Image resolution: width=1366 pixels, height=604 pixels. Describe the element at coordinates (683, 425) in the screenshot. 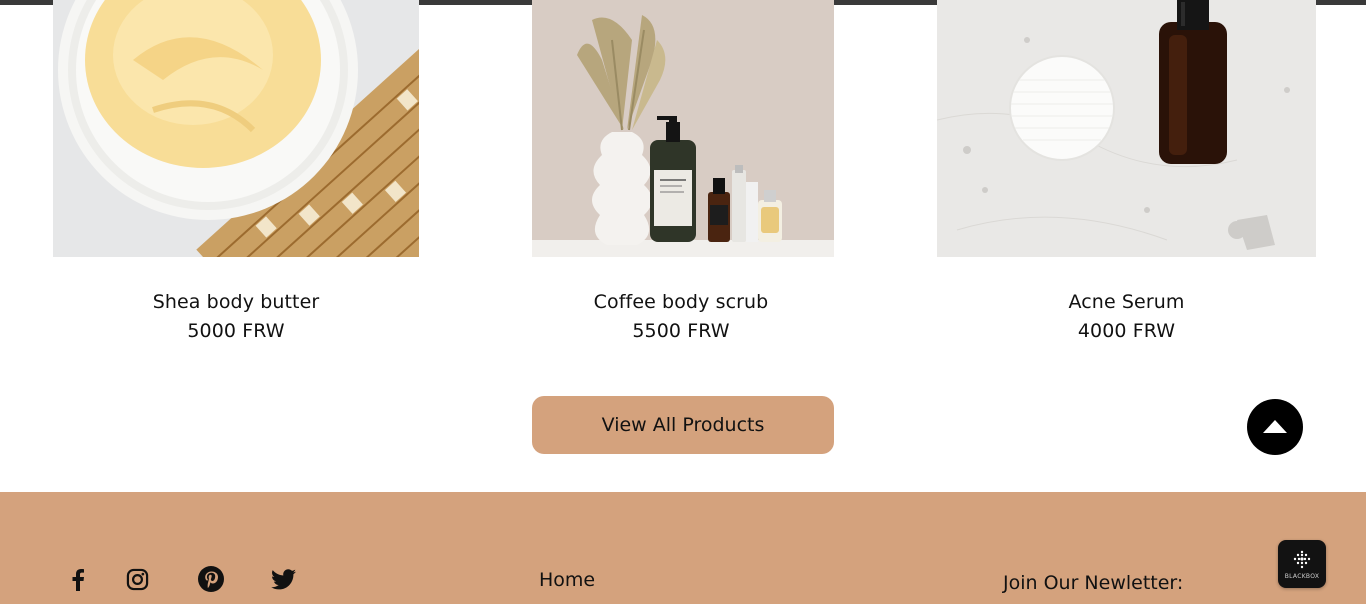

I see `view-all-products-button: View All Products` at that location.